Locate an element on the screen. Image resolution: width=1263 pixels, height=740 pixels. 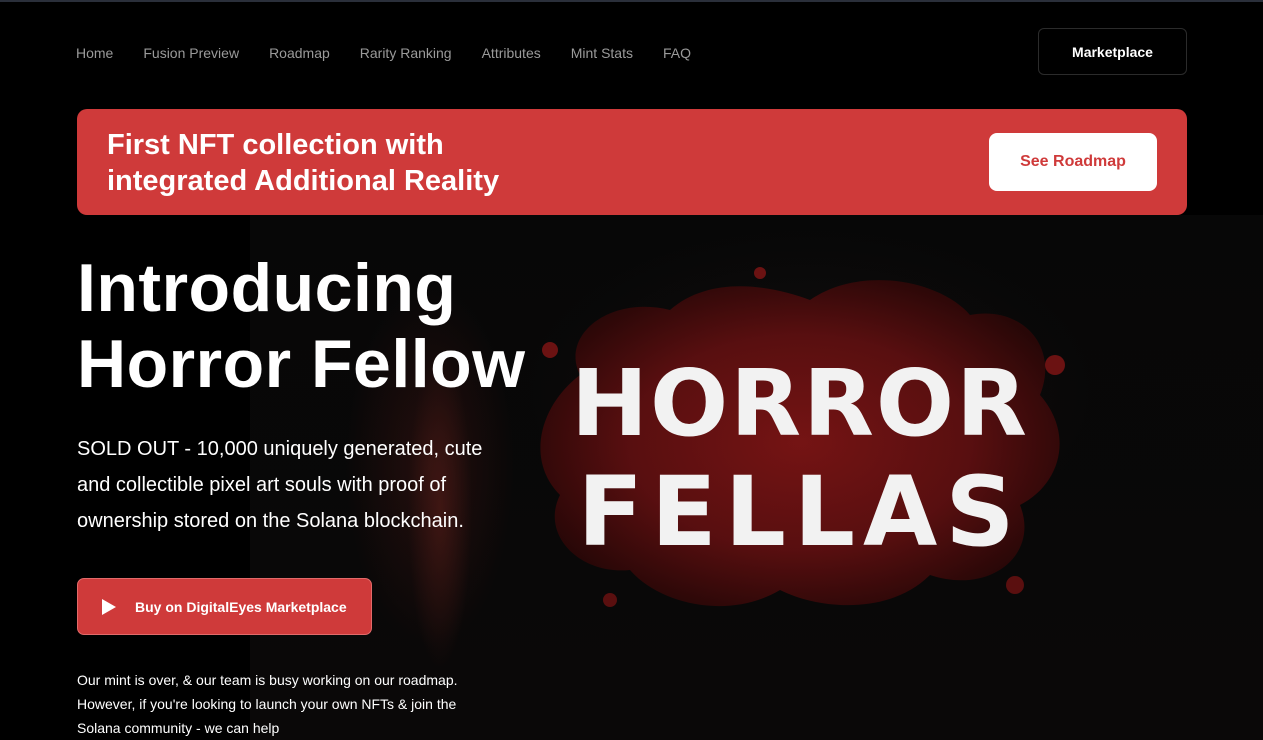
nav-item-roadmap: Roadmap is located at coordinates (299, 53).